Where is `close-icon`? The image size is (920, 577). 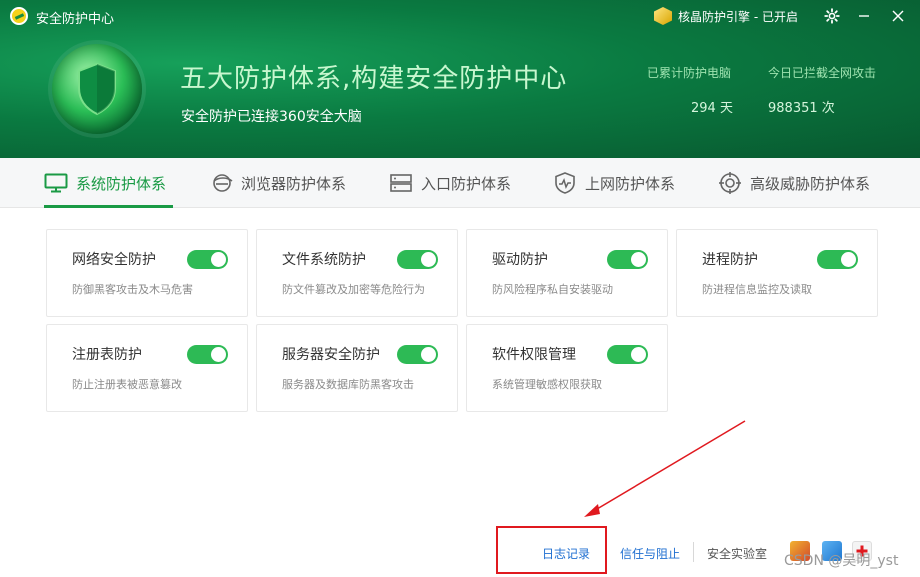 close-icon is located at coordinates (898, 16).